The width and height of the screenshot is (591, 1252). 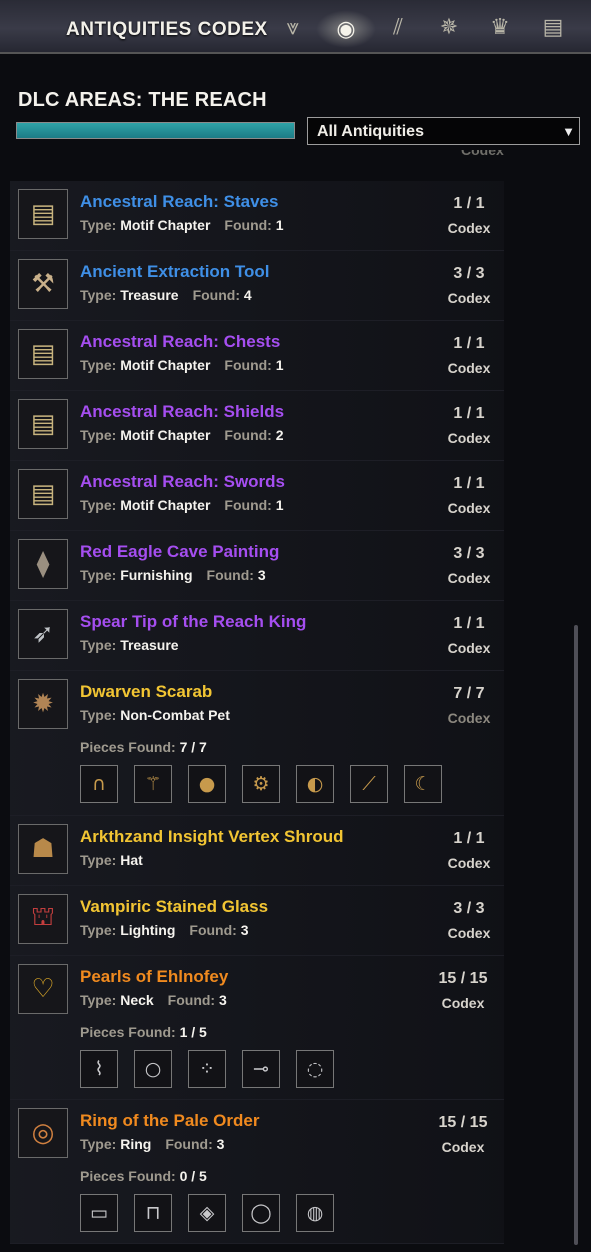 What do you see at coordinates (207, 1069) in the screenshot?
I see `beads-piece-icon: ⁘` at bounding box center [207, 1069].